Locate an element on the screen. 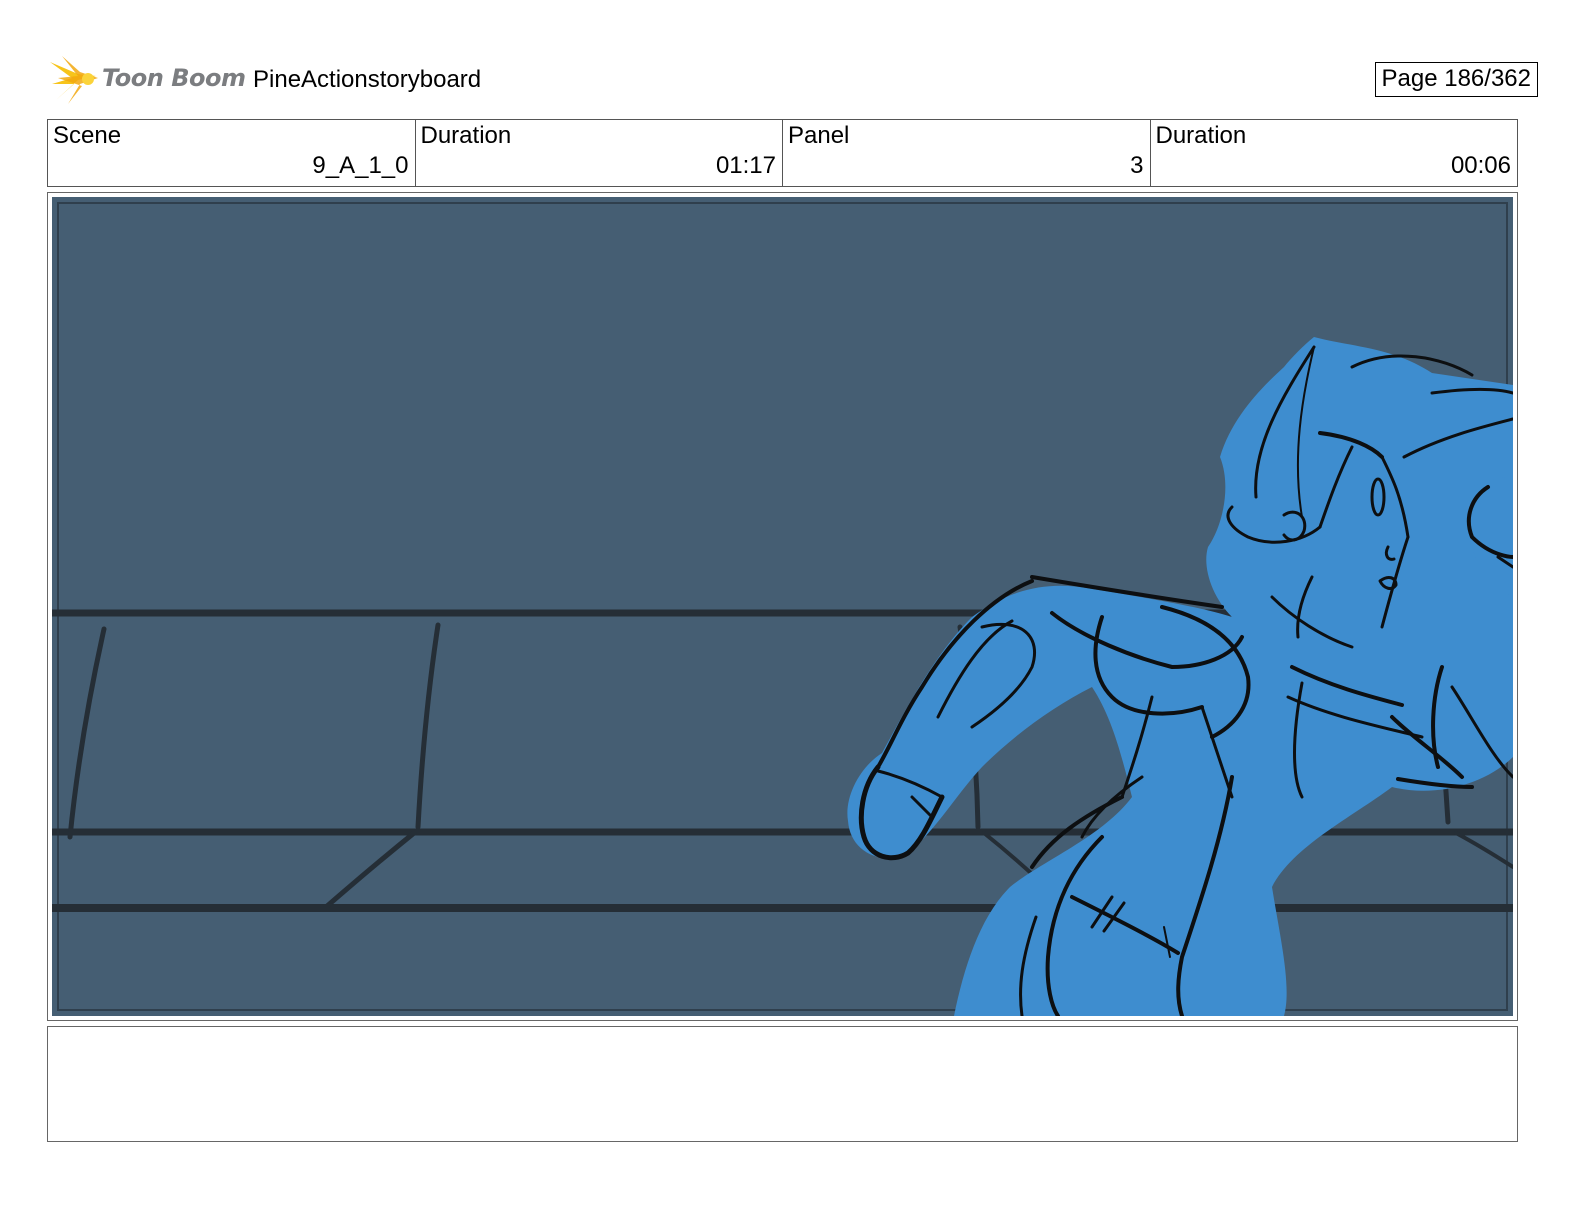 This screenshot has width=1584, height=1224. toon-boom-logo: Toon Boom is located at coordinates (148, 80).